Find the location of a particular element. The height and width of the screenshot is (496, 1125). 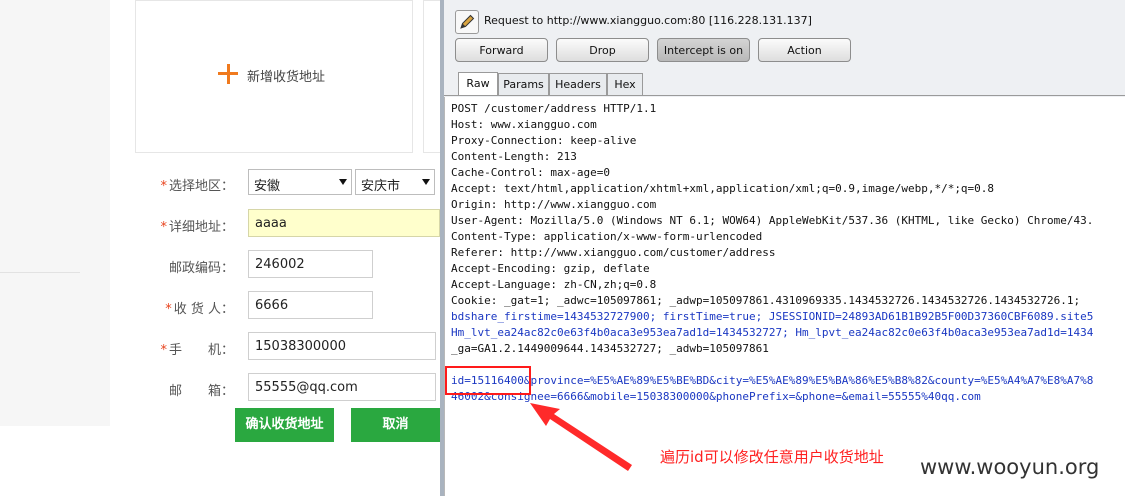

header-accept-encoding: Accept-Encoding: gzip, deflate is located at coordinates (550, 268).